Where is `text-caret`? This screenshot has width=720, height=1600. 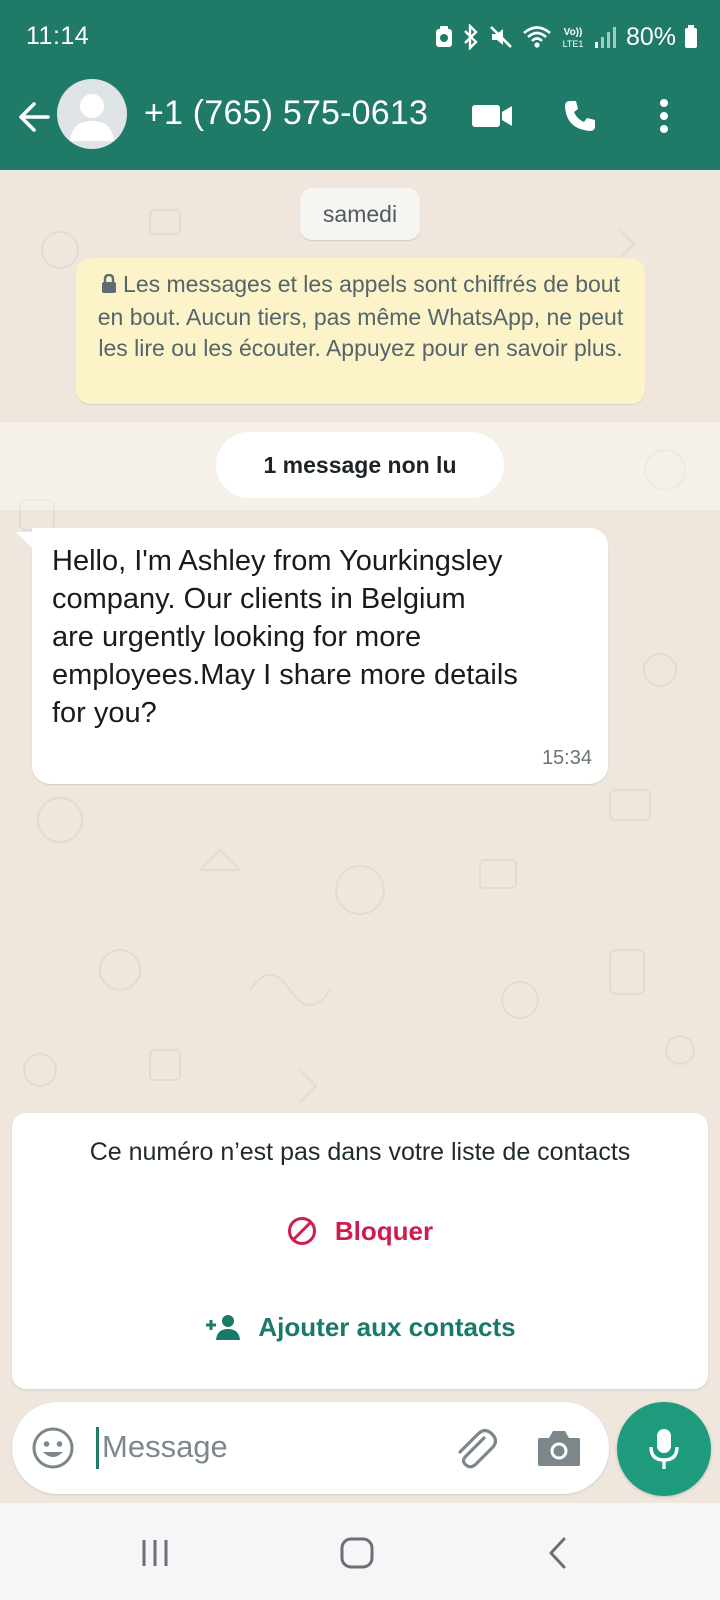
text-caret is located at coordinates (97, 1448).